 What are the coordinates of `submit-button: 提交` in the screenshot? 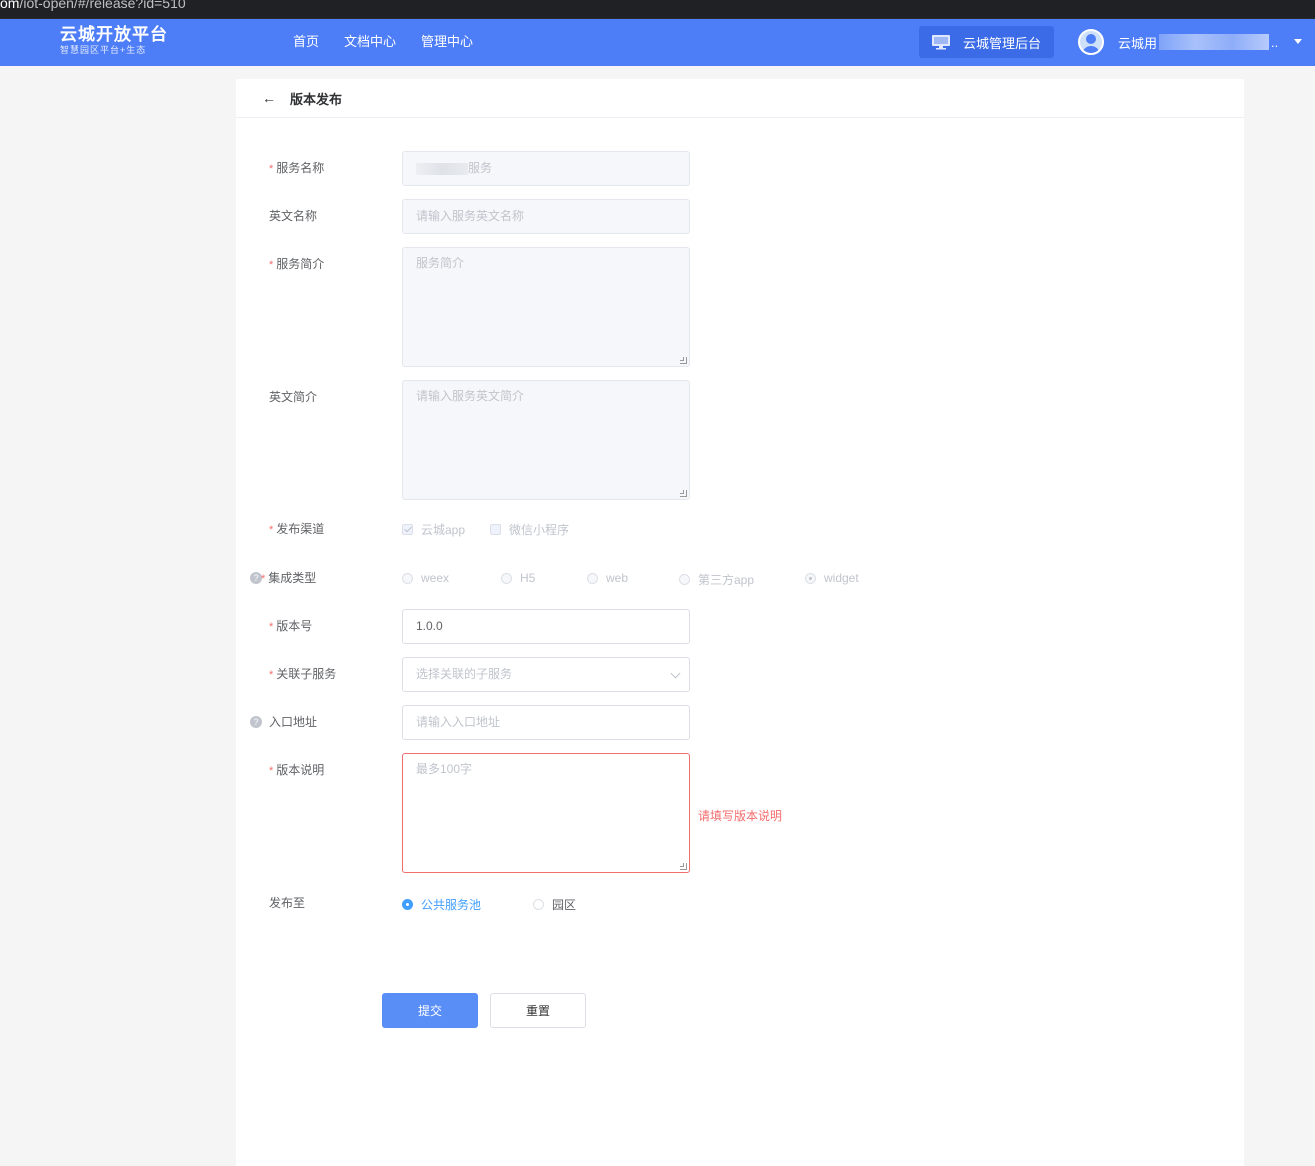 It's located at (430, 1010).